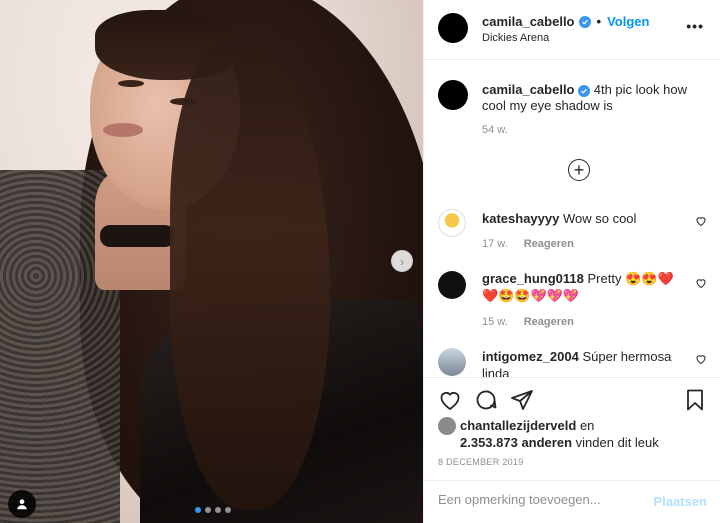 This screenshot has height=523, width=720. Describe the element at coordinates (533, 278) in the screenshot. I see `comment-username: grace_hung0118` at that location.